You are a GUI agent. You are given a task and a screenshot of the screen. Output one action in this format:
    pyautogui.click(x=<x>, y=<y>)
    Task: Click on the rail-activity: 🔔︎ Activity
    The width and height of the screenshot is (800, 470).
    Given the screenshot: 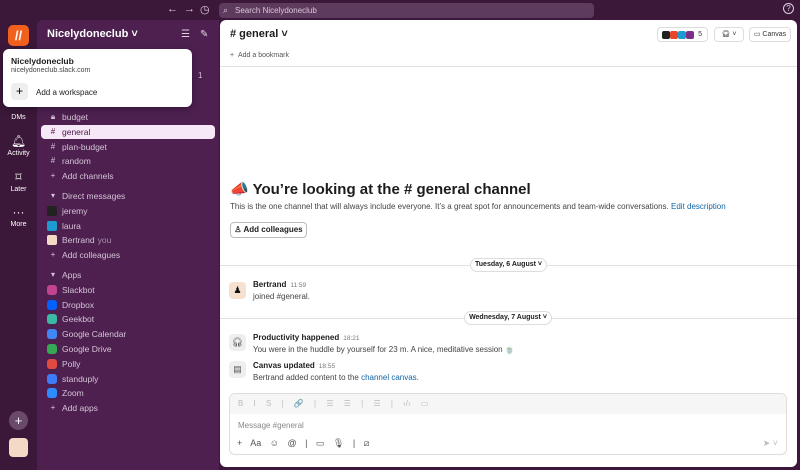 What is the action you would take?
    pyautogui.click(x=18, y=145)
    